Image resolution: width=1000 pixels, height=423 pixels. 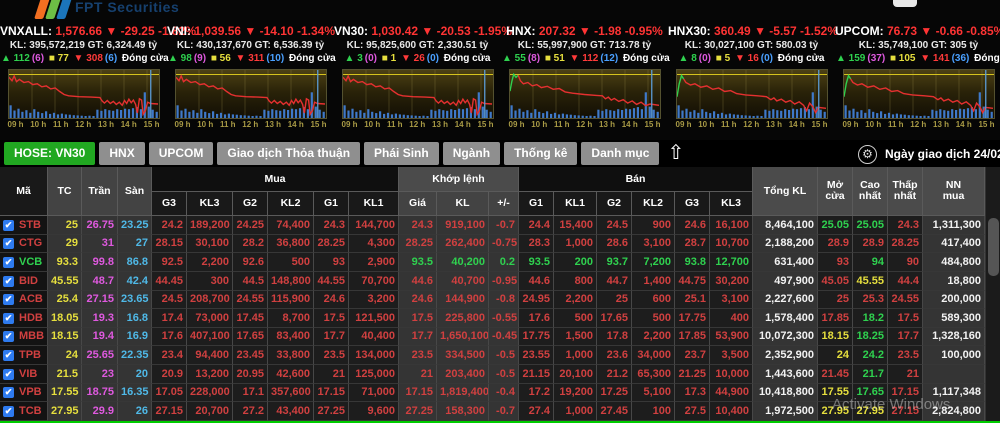 What do you see at coordinates (65, 337) in the screenshot?
I see `cell-reference: 18.15` at bounding box center [65, 337].